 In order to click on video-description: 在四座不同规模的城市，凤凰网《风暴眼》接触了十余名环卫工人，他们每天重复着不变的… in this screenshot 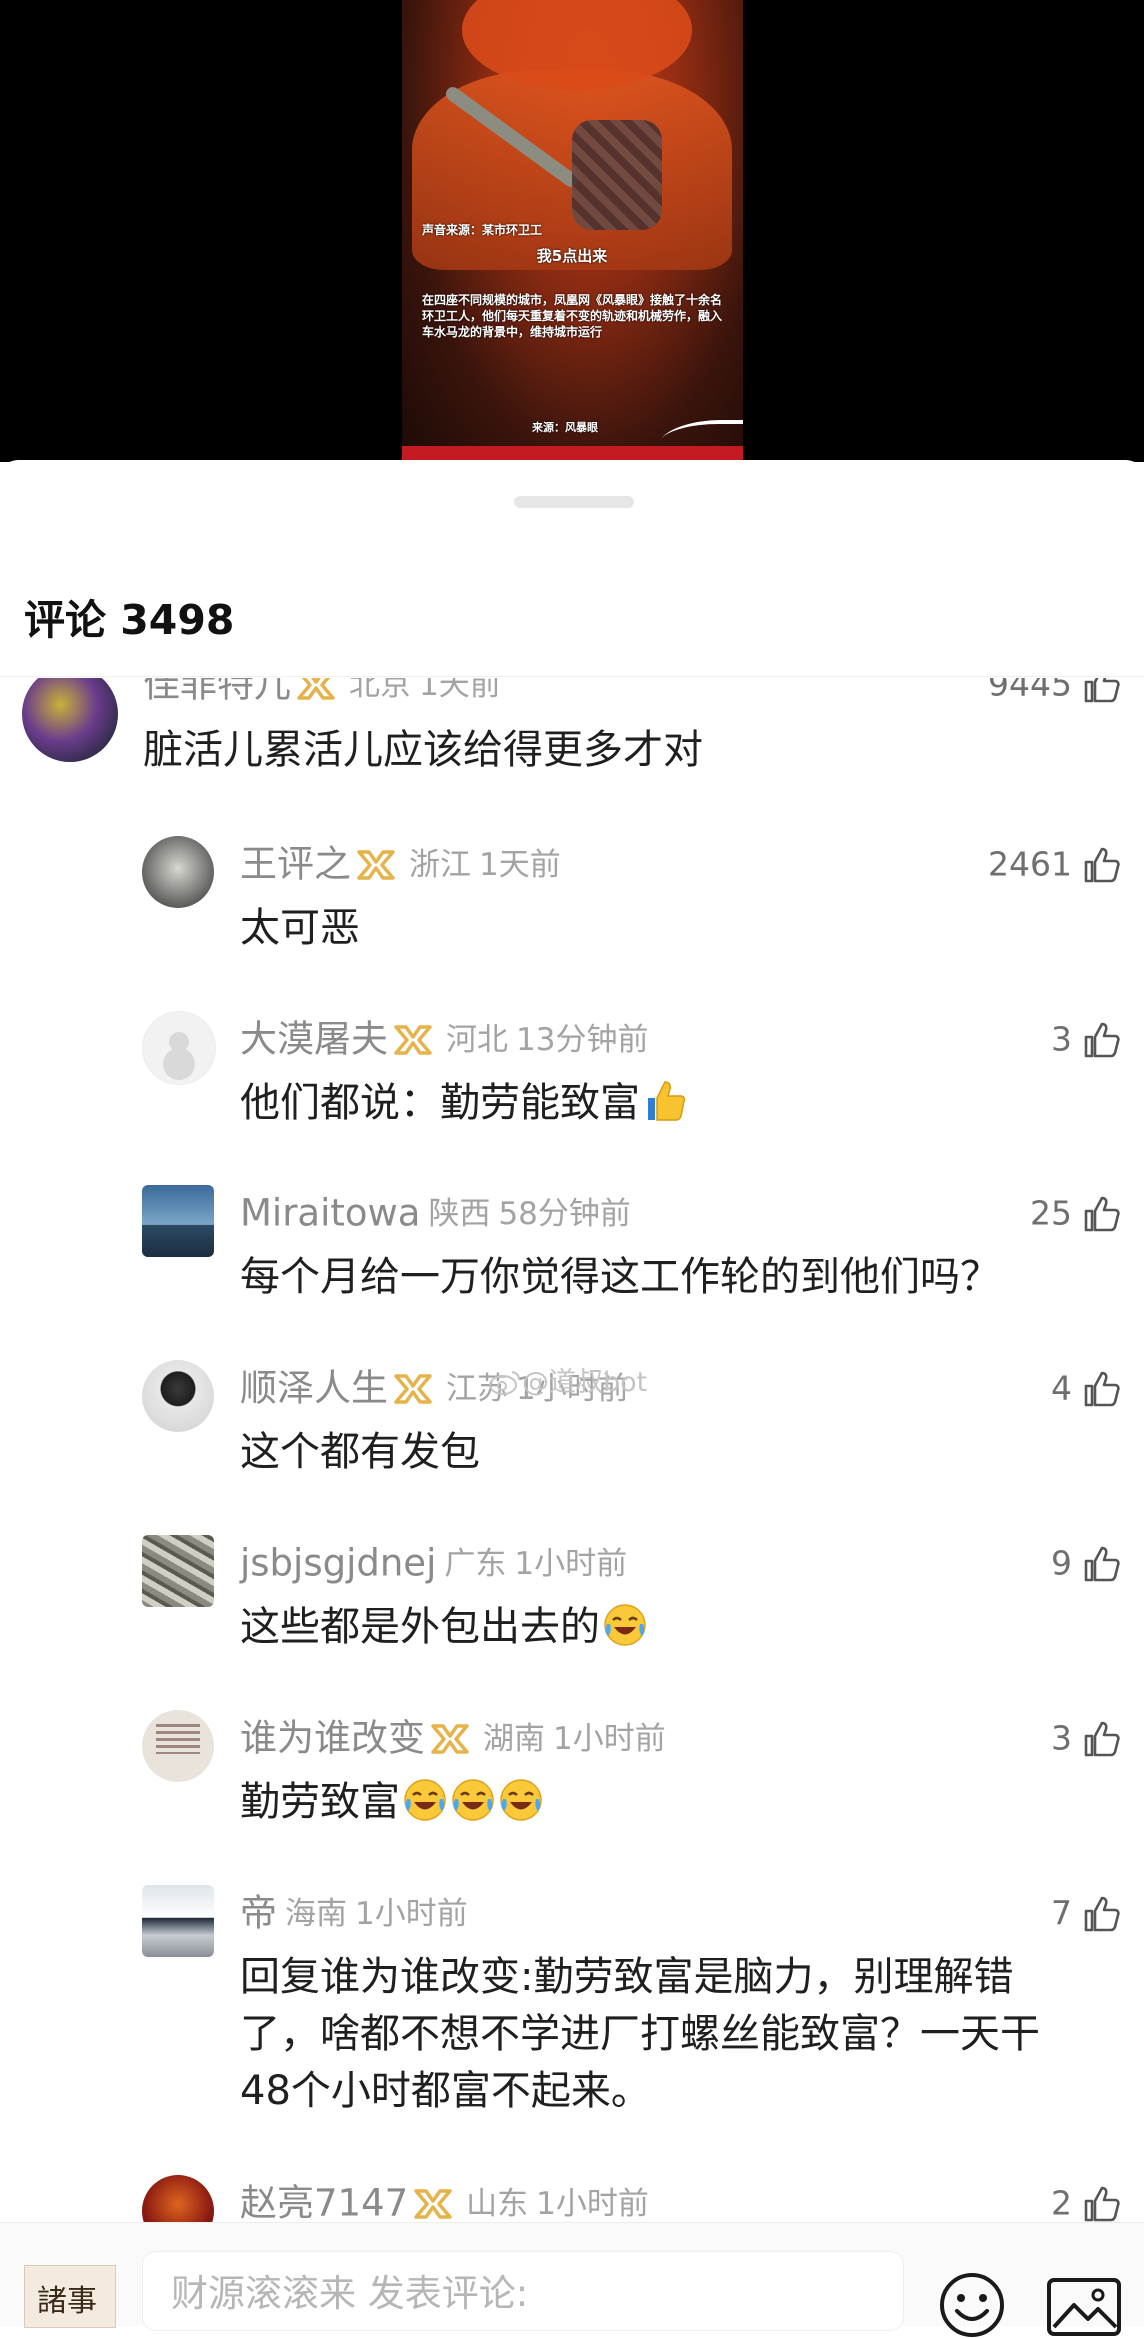, I will do `click(572, 316)`.